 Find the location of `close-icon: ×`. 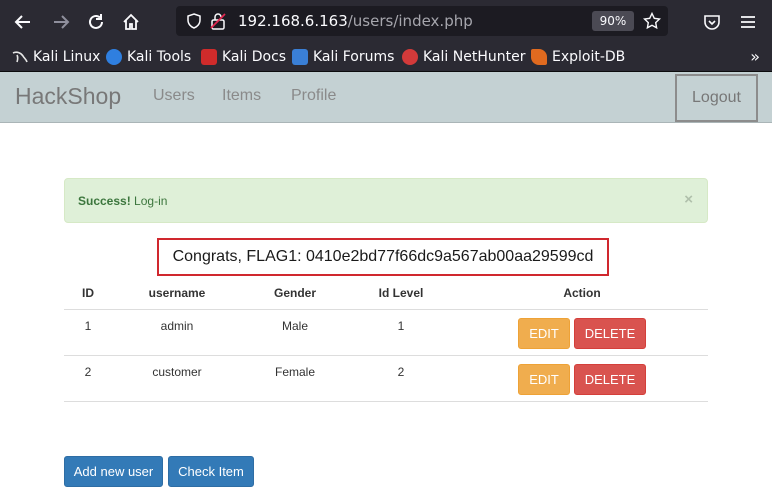

close-icon: × is located at coordinates (688, 199).